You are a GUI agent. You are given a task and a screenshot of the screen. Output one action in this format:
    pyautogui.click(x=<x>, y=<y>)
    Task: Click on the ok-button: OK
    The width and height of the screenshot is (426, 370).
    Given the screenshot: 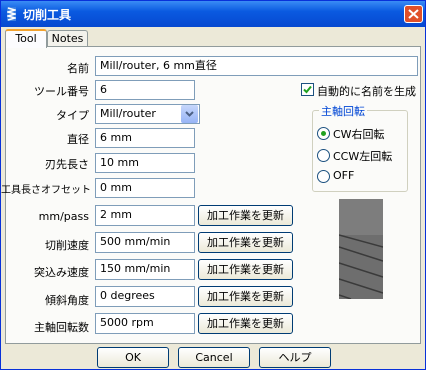 What is the action you would take?
    pyautogui.click(x=133, y=357)
    